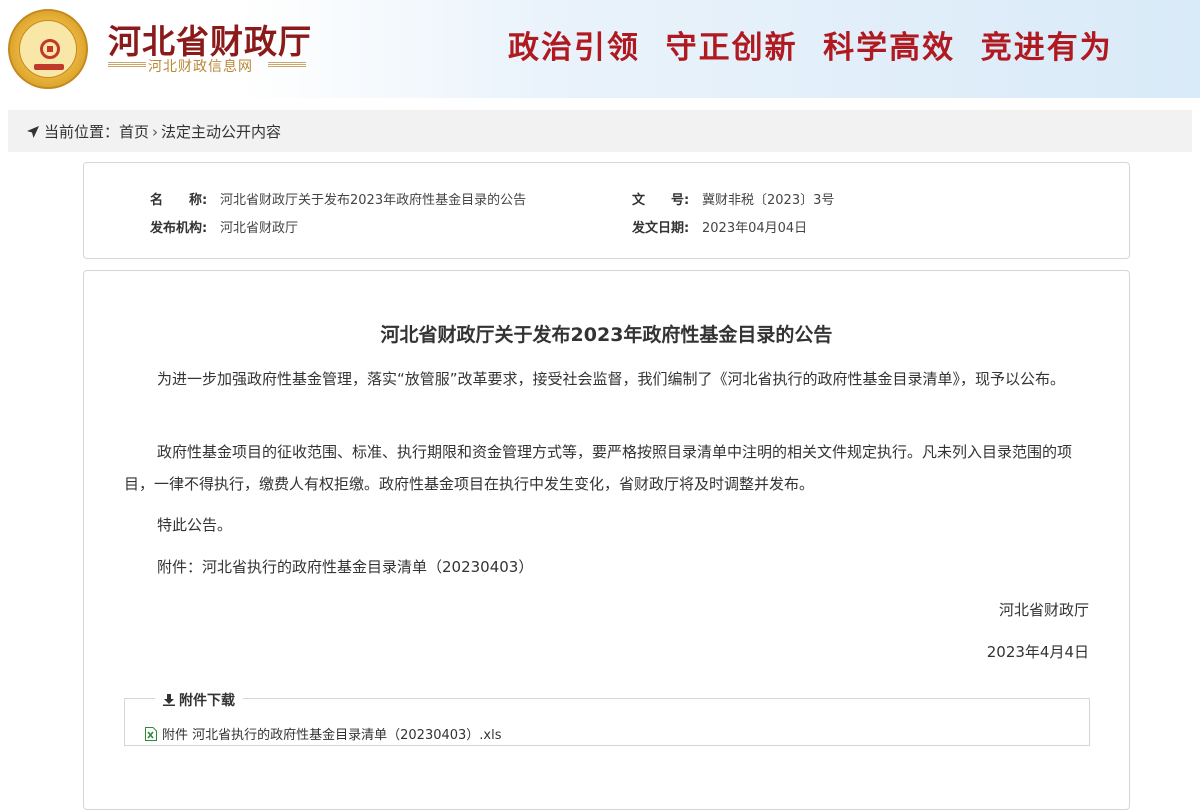  I want to click on breadcrumb: 当前位置：首页 › 法定主动公开内容, so click(153, 131).